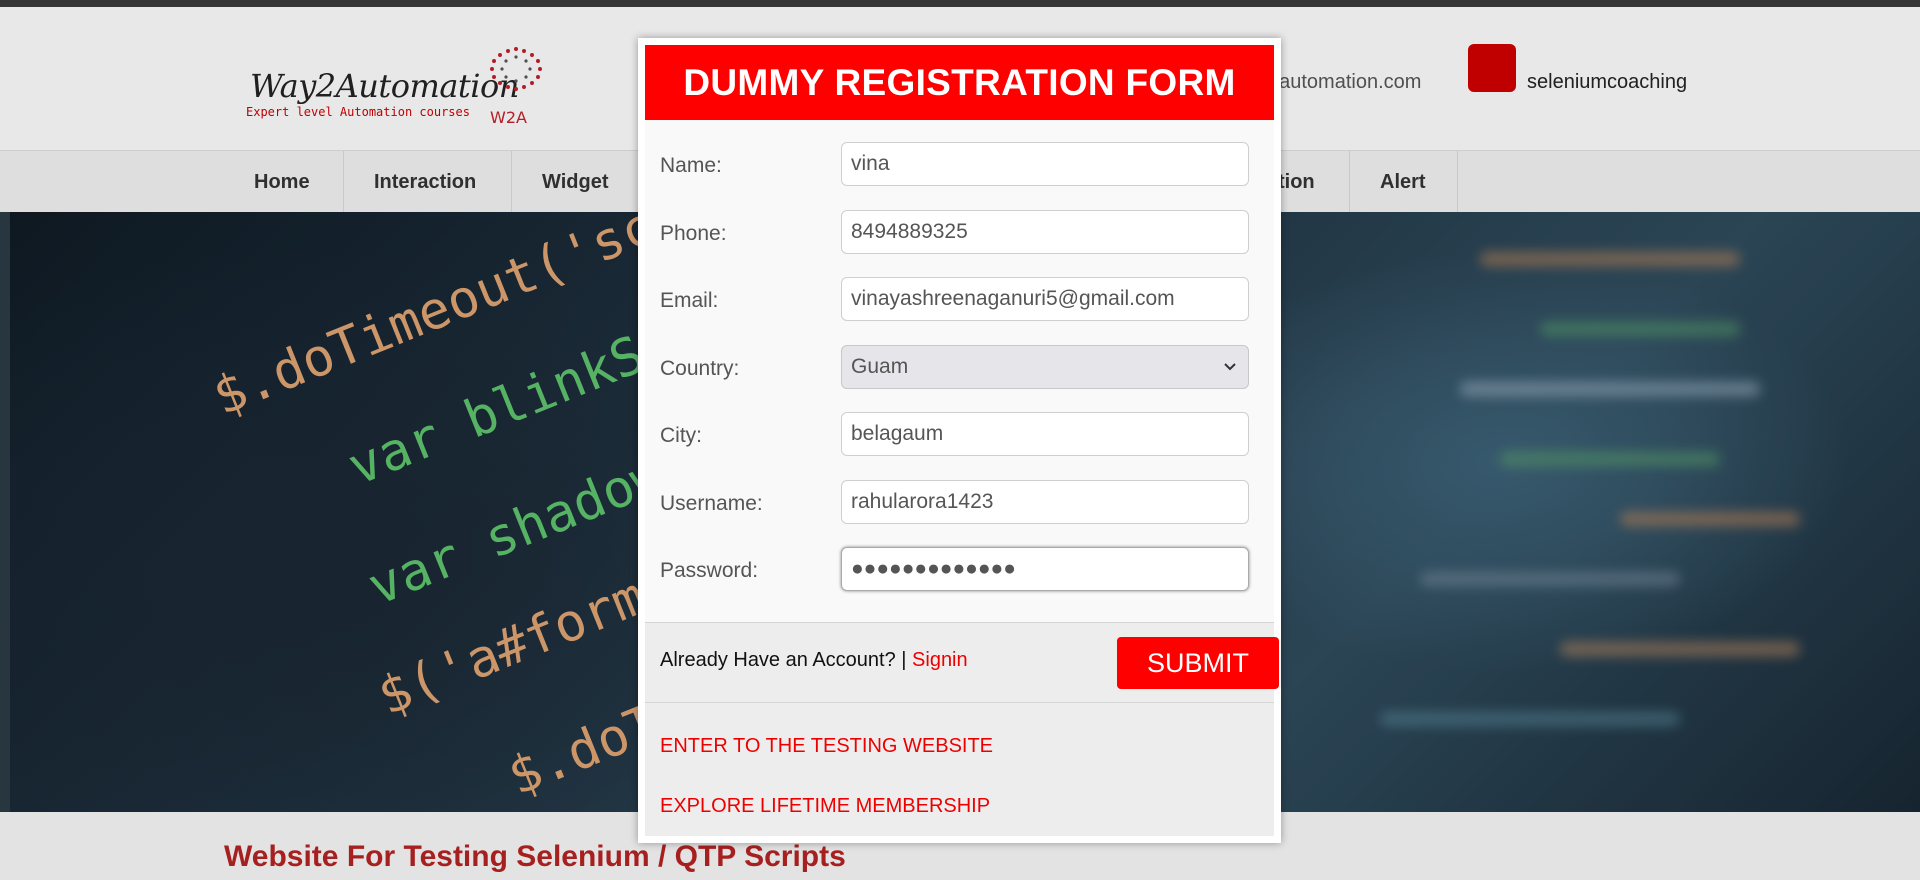  What do you see at coordinates (693, 233) in the screenshot?
I see `phone-label: Phone:` at bounding box center [693, 233].